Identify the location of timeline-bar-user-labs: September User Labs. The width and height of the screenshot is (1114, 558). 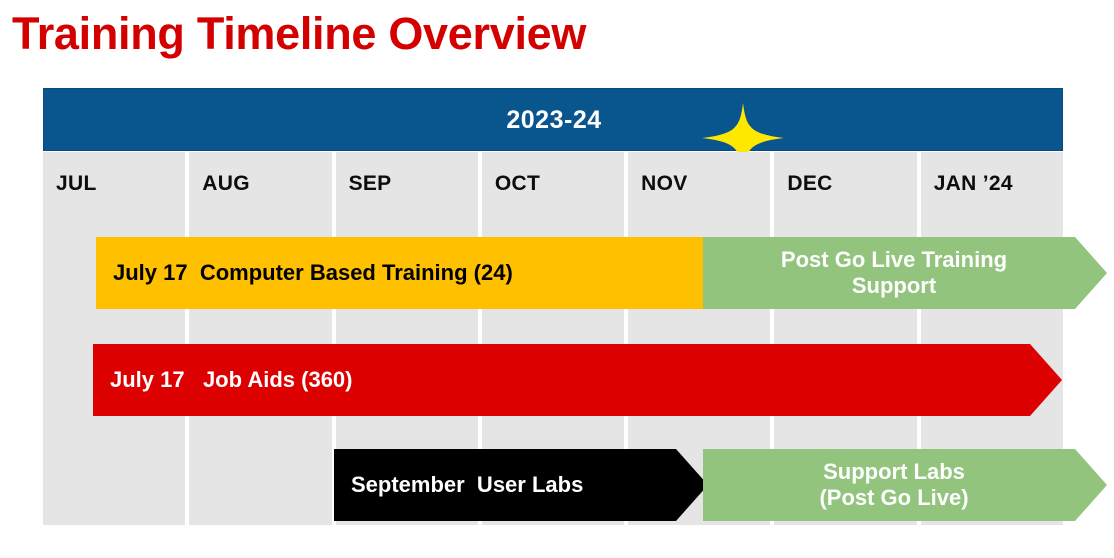
(521, 485).